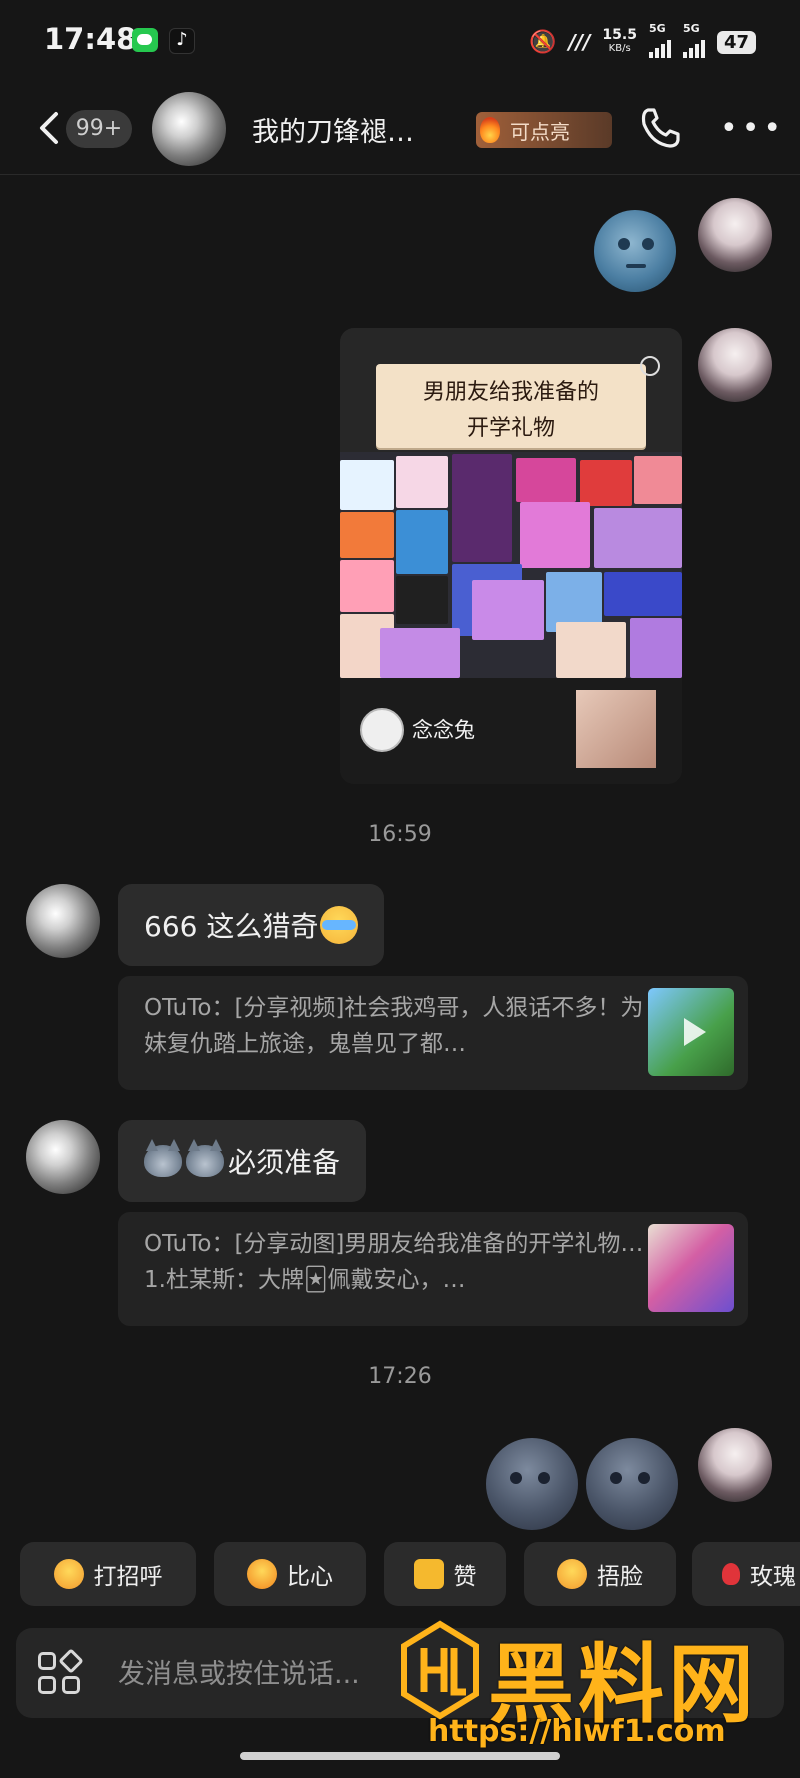 The image size is (800, 1778). What do you see at coordinates (445, 1574) in the screenshot?
I see `quick-reply-like: 赞` at bounding box center [445, 1574].